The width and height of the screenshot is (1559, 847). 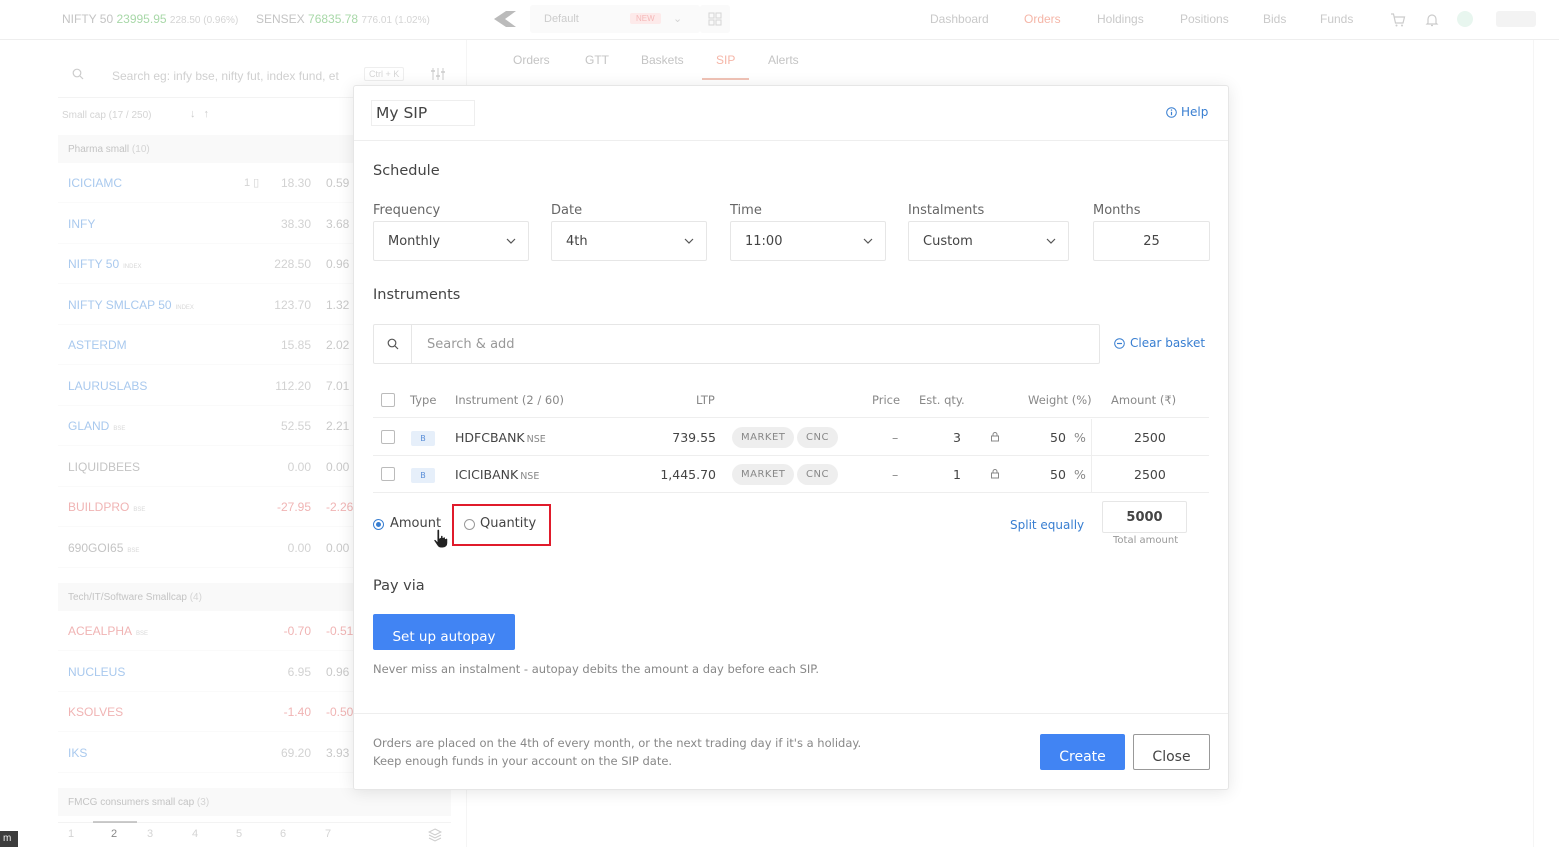 What do you see at coordinates (254, 802) in the screenshot?
I see `group-header: FMCG consumers small cap (3)` at bounding box center [254, 802].